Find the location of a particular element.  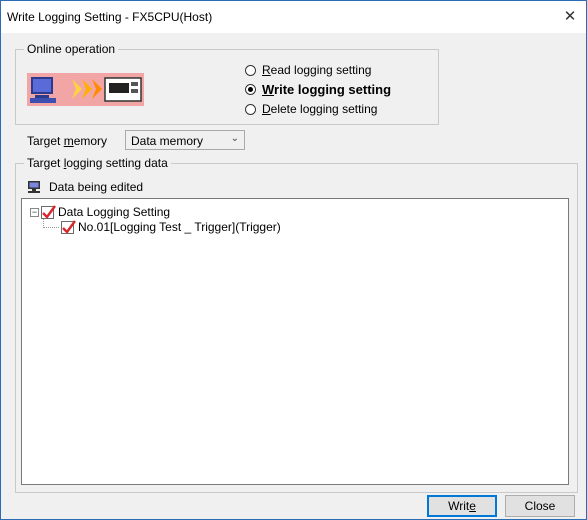

target-memory-select: Data memory ⌄ is located at coordinates (185, 140).